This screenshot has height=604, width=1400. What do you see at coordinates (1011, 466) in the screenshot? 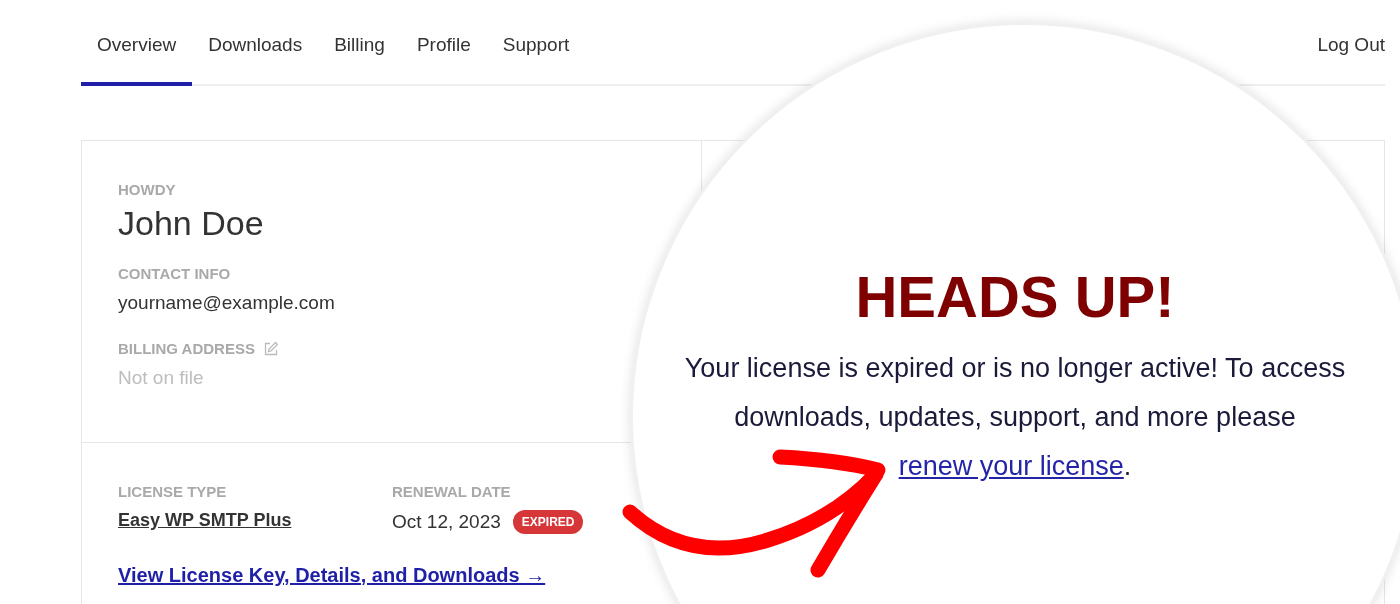
I see `renew-link: renew your license` at bounding box center [1011, 466].